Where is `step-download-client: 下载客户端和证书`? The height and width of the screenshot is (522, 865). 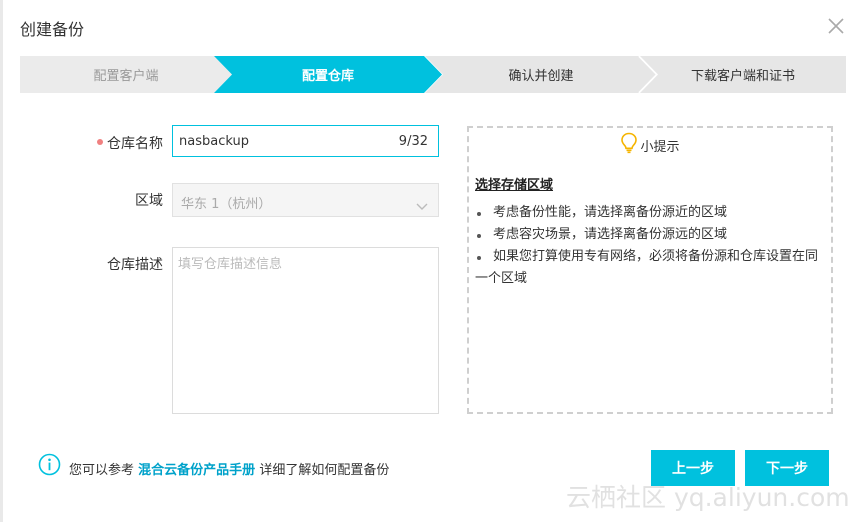 step-download-client: 下载客户端和证书 is located at coordinates (743, 74).